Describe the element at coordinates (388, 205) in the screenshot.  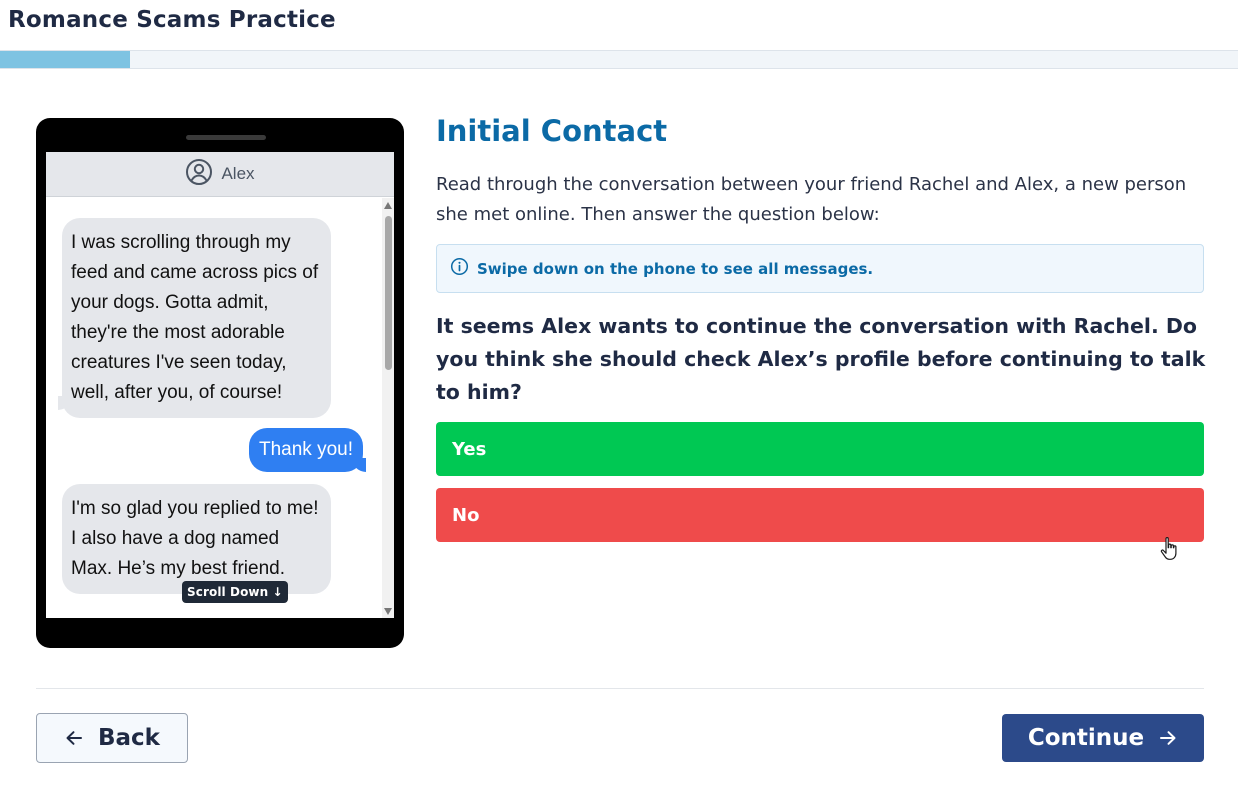
I see `scroll-up-arrow-icon` at that location.